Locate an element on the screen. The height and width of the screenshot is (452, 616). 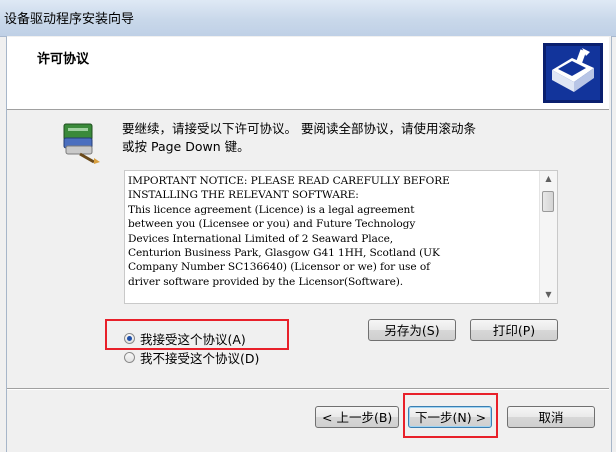
decline-option: 我不接受这个协议(D) is located at coordinates (191, 357).